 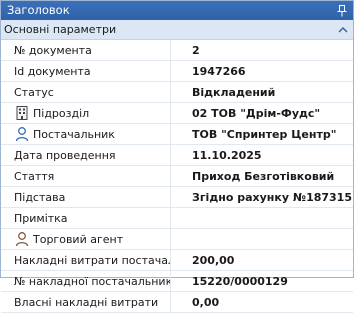 What do you see at coordinates (74, 134) in the screenshot?
I see `property-label: Постачальник` at bounding box center [74, 134].